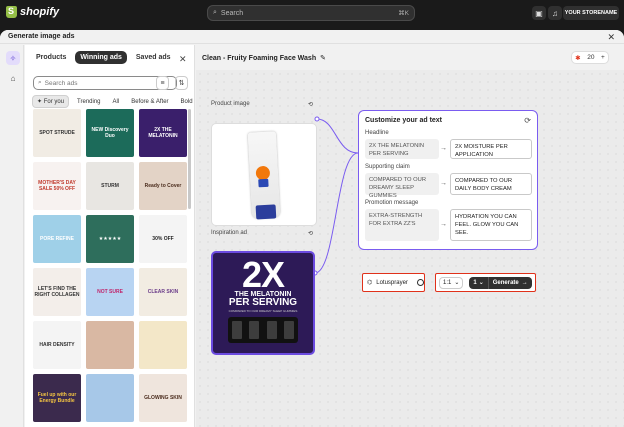 This screenshot has width=624, height=427. I want to click on claim-new-input: COMPARED TO OUR DAILY BODY CREAM, so click(491, 184).